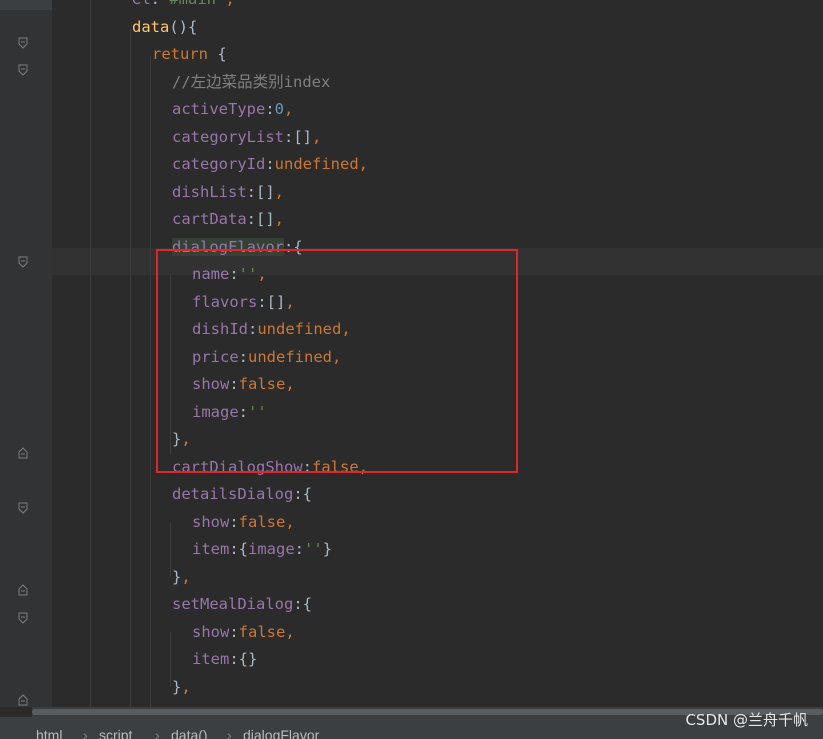 The width and height of the screenshot is (823, 739). What do you see at coordinates (281, 728) in the screenshot?
I see `breadcrumb-item-dialogflavor: dialogFlavor` at bounding box center [281, 728].